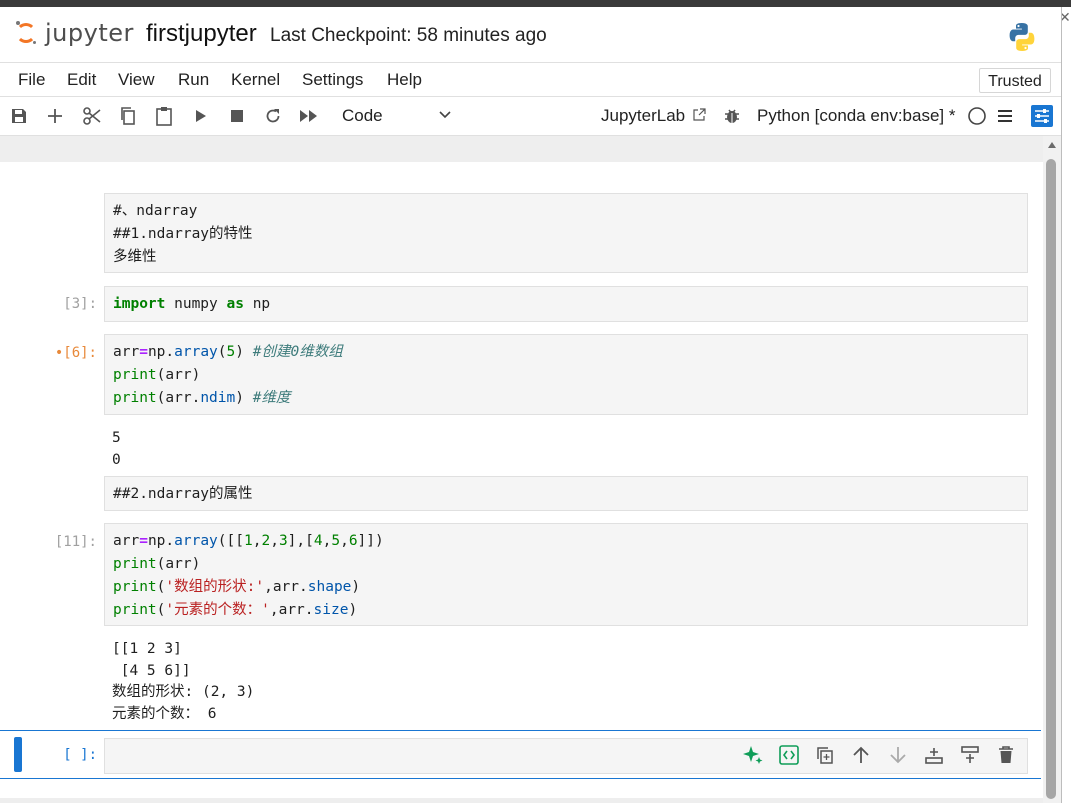 The width and height of the screenshot is (1071, 803). Describe the element at coordinates (178, 398) in the screenshot. I see `code-token: (arr.` at that location.